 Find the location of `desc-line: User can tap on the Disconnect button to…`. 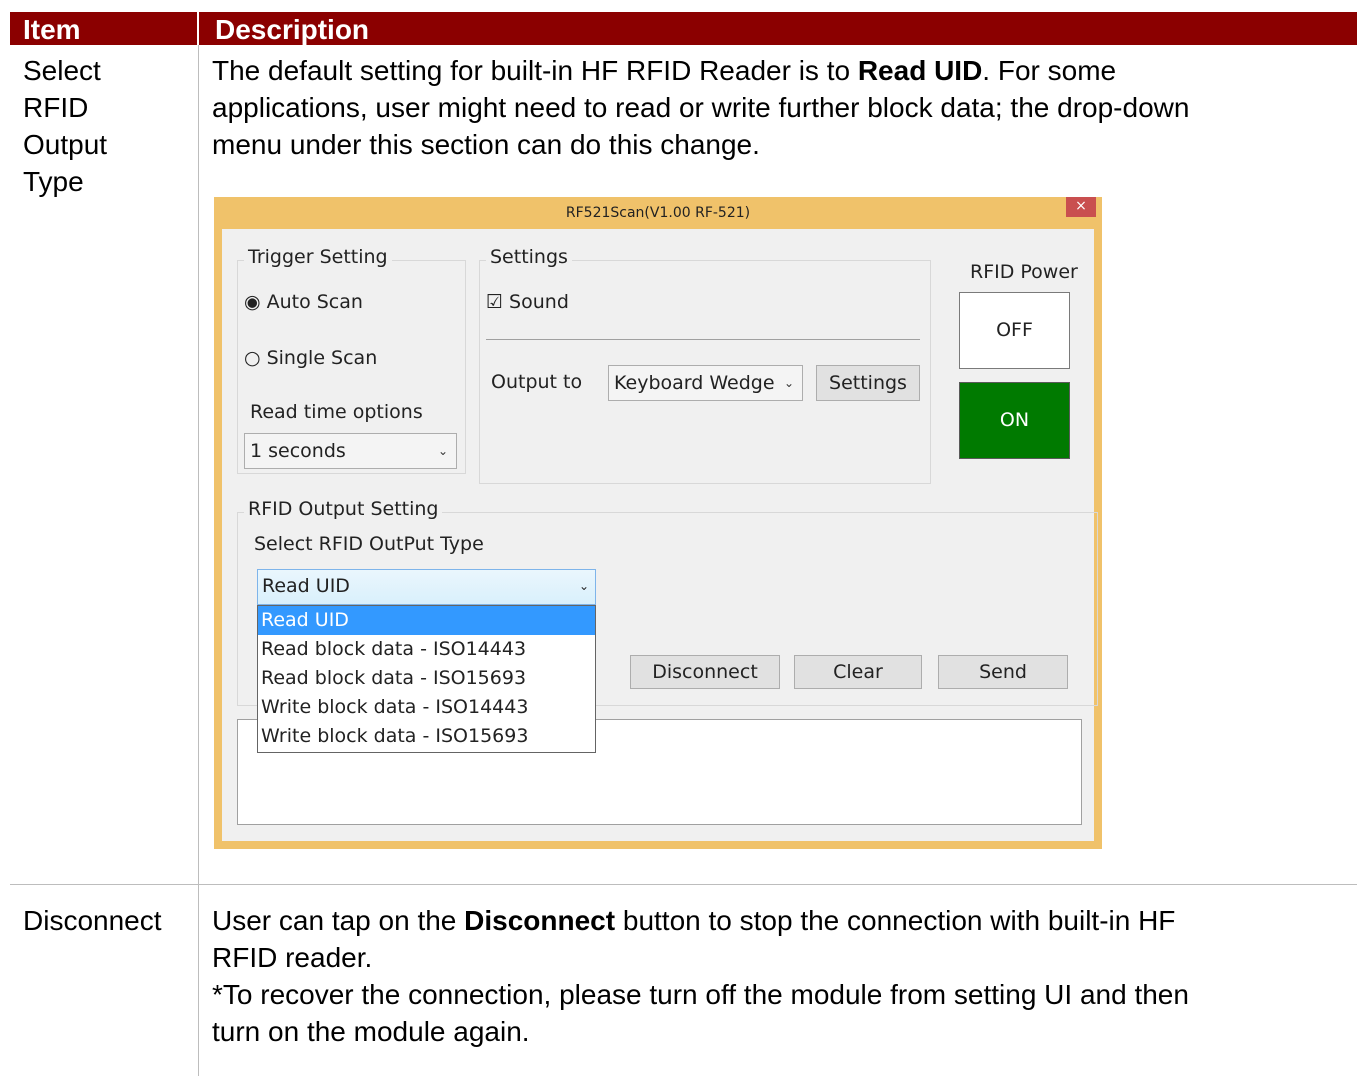

desc-line: User can tap on the Disconnect button to… is located at coordinates (777, 920).